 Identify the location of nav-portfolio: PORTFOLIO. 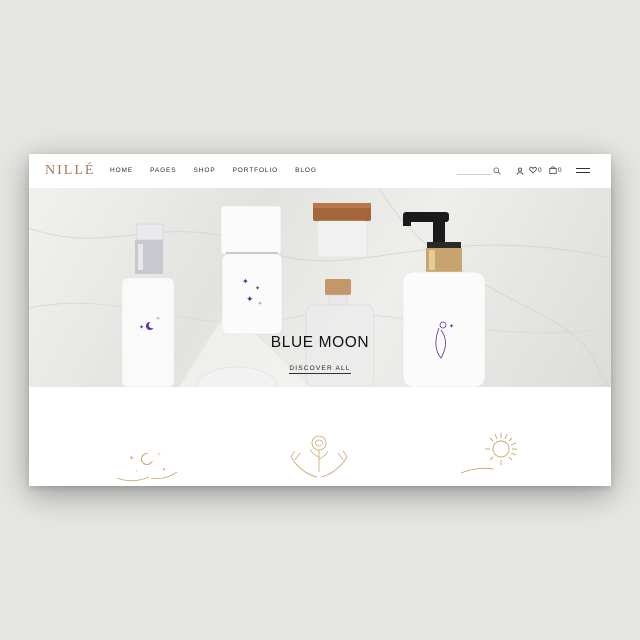
(256, 170).